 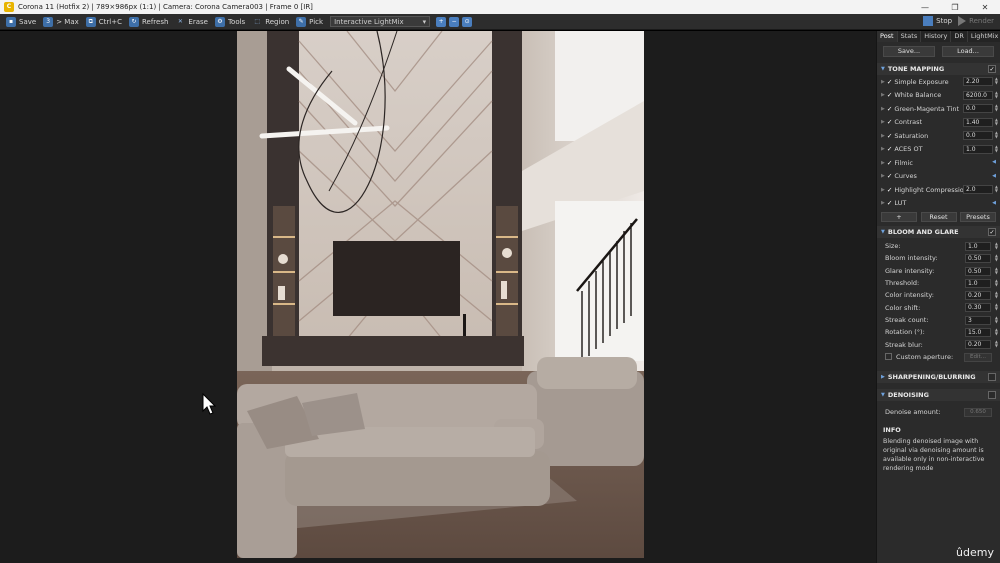 I want to click on param-value-field: 15.0, so click(x=978, y=333).